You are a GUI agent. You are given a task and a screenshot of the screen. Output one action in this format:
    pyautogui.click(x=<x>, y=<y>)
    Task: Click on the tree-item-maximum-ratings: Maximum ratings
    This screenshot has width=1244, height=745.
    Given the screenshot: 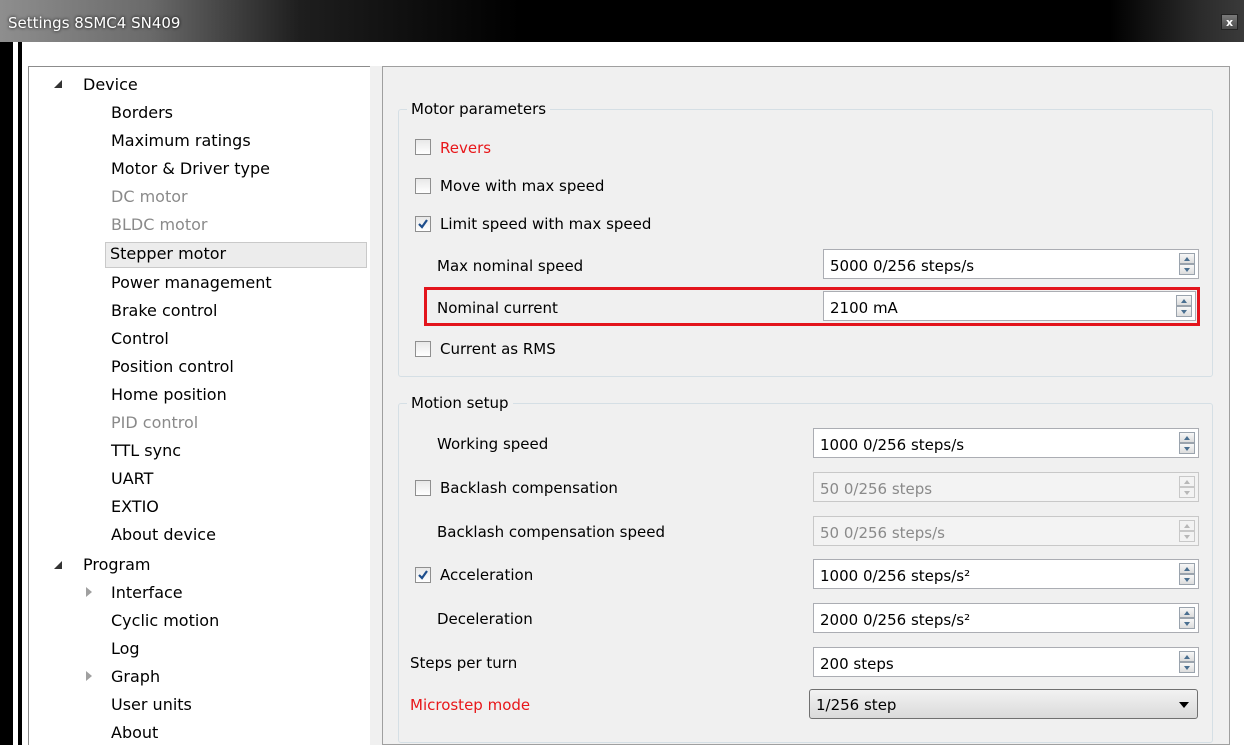 What is the action you would take?
    pyautogui.click(x=181, y=141)
    